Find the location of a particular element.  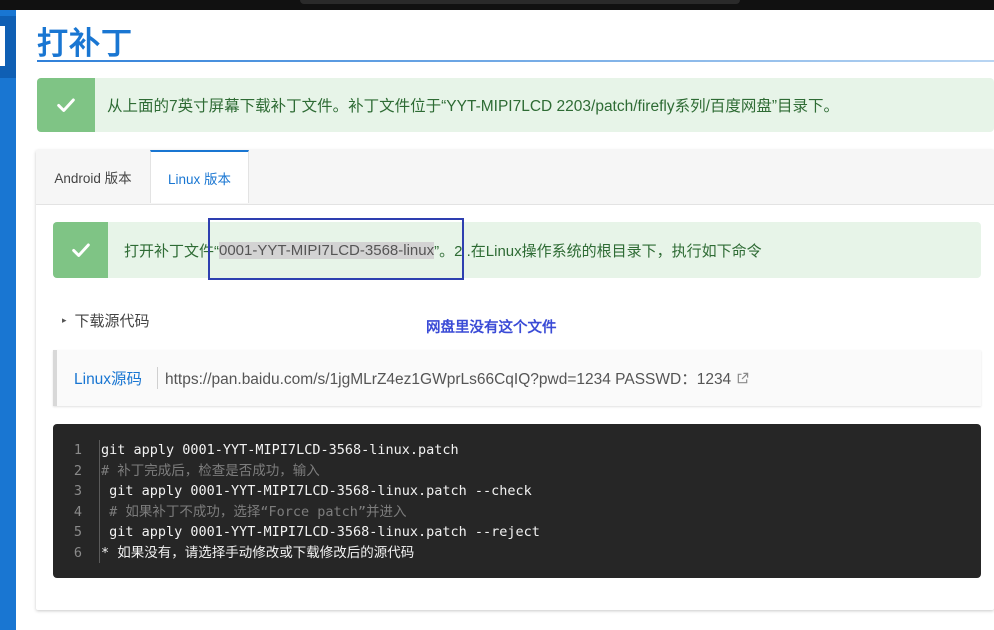

line-number: 3 is located at coordinates (77, 491).